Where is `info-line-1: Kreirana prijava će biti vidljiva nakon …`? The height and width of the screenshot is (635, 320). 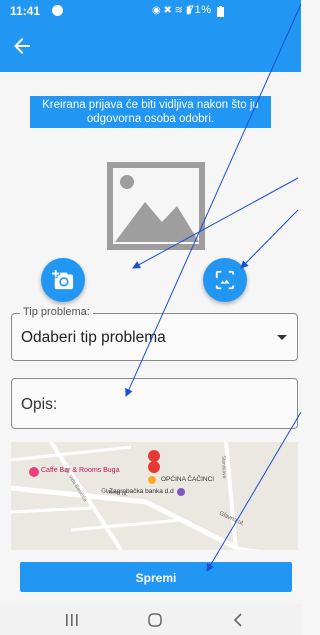
info-line-1: Kreirana prijava će biti vidljiva nakon … is located at coordinates (150, 105).